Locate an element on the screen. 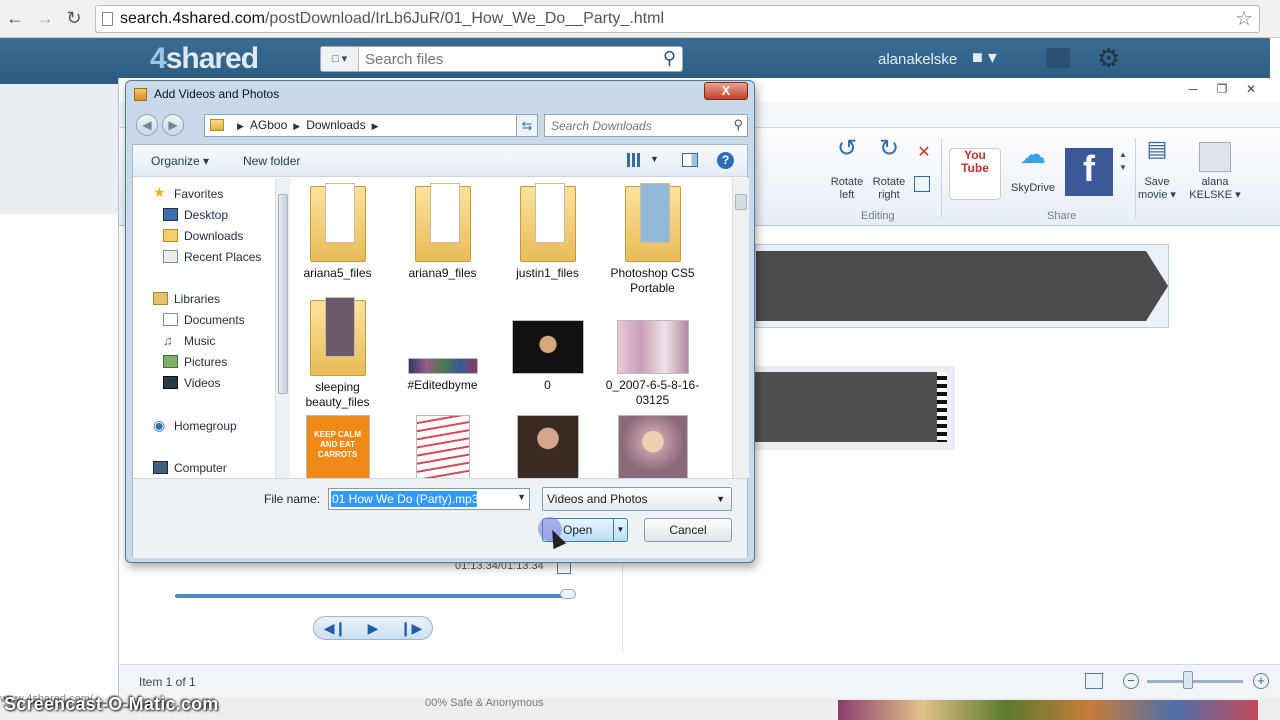 The image size is (1280, 720). seek-bar is located at coordinates (372, 596).